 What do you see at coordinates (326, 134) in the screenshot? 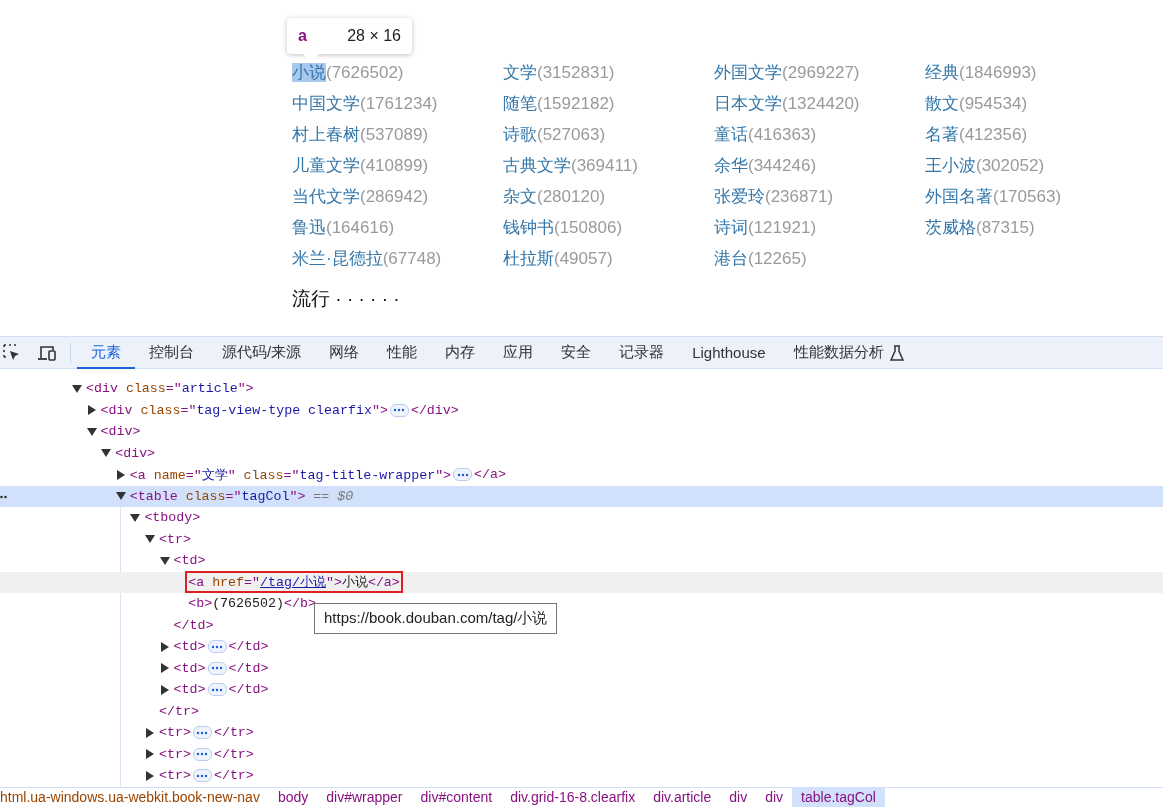
I see `tag-link: 村上春树` at bounding box center [326, 134].